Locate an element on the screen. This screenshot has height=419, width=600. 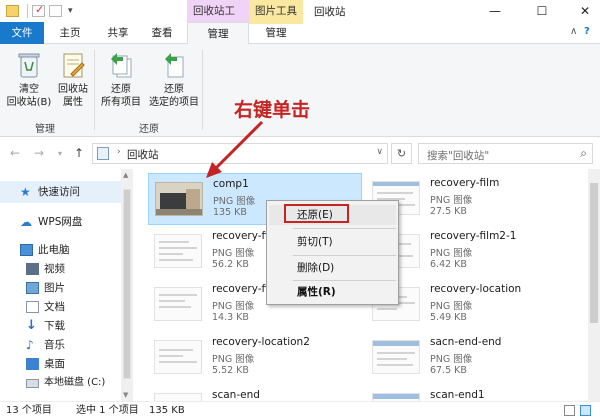
new-folder-quick-icon is located at coordinates (55, 11).